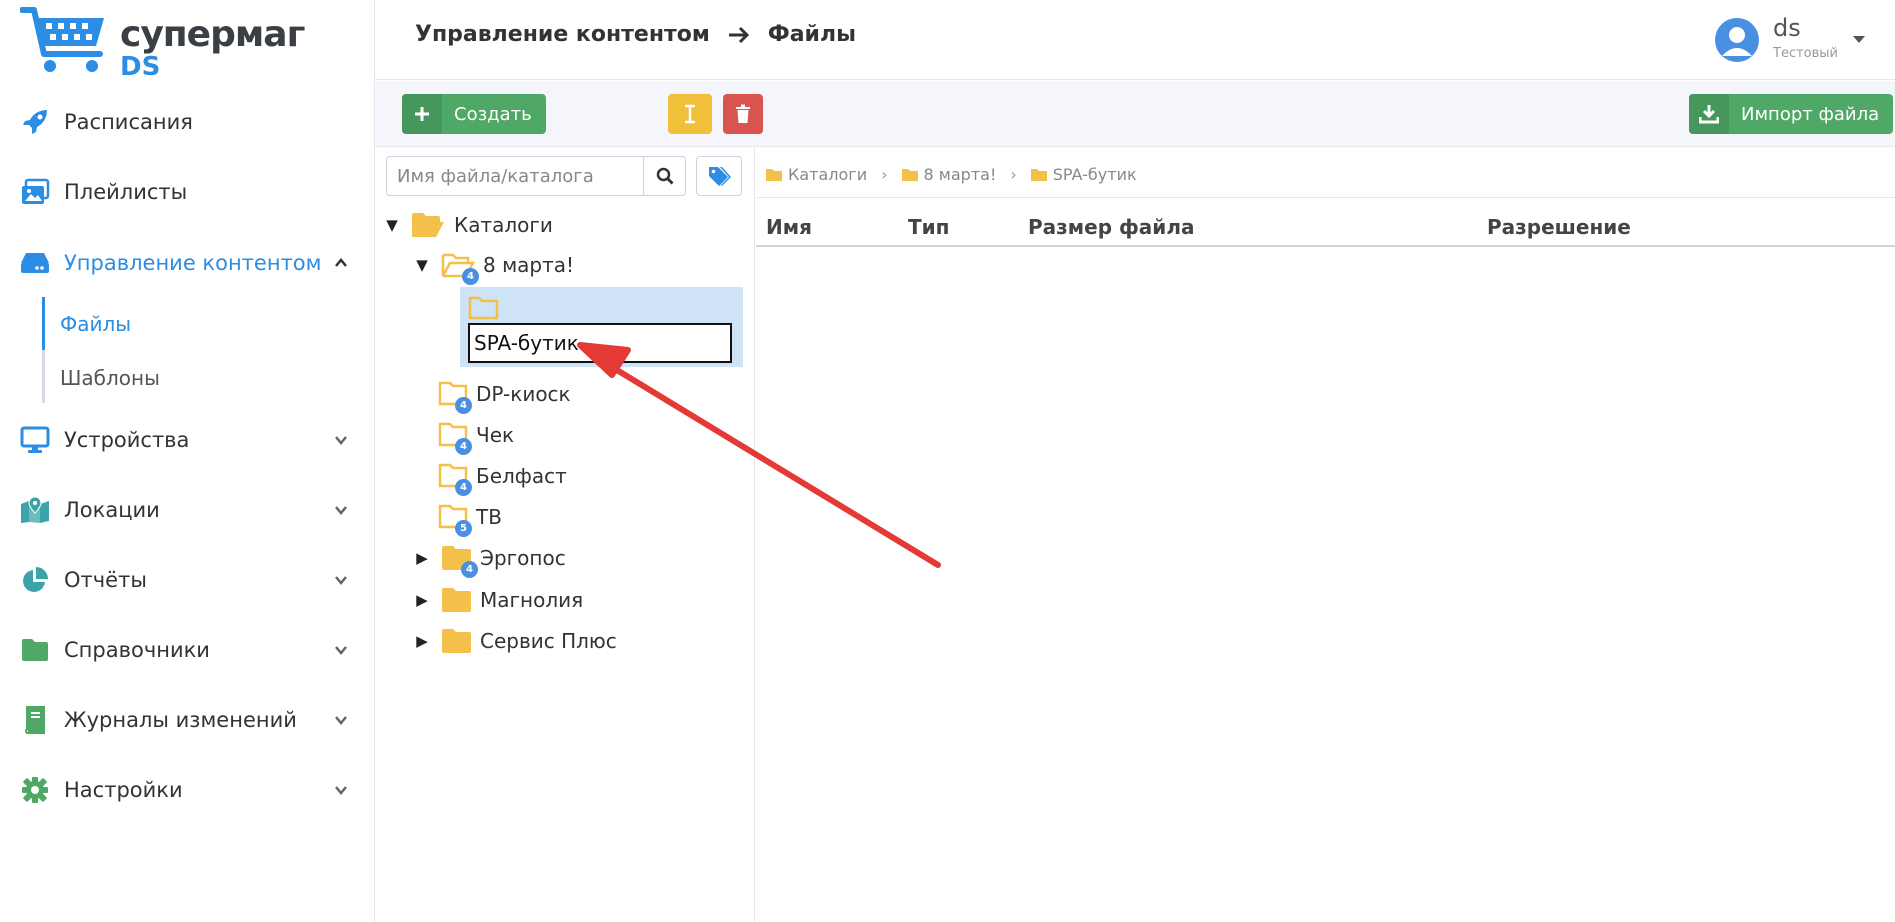  What do you see at coordinates (548, 641) in the screenshot?
I see `tree-node-label: Сервис Плюс` at bounding box center [548, 641].